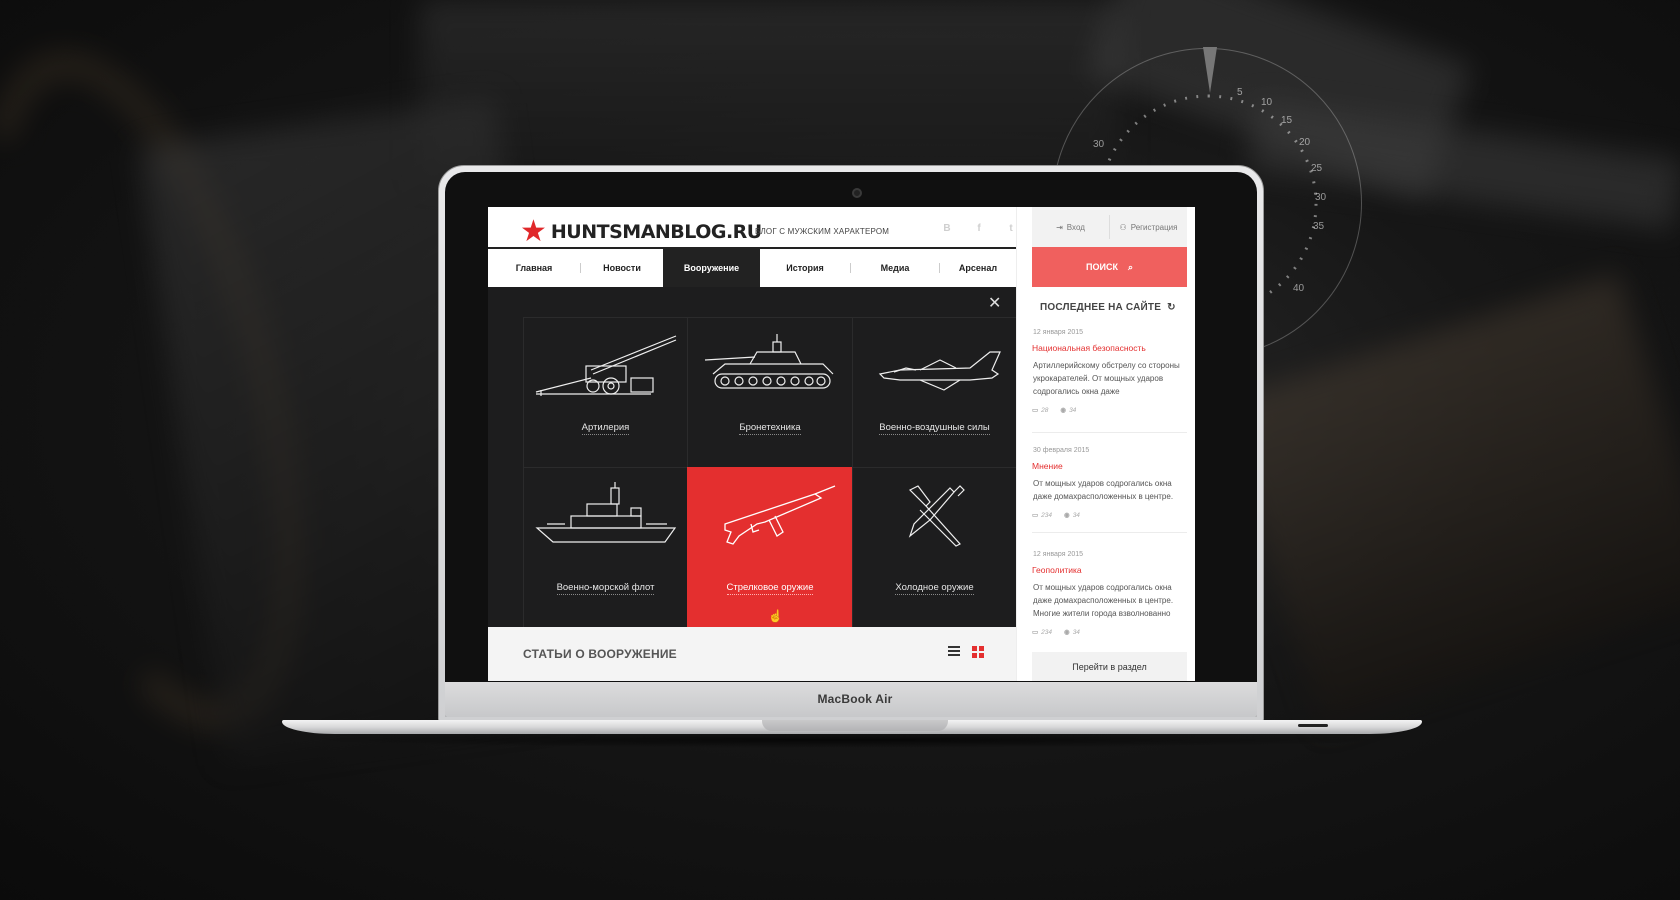  I want to click on auth-bar: ⇥ Вход ⚇ Регистрация, so click(1109, 227).